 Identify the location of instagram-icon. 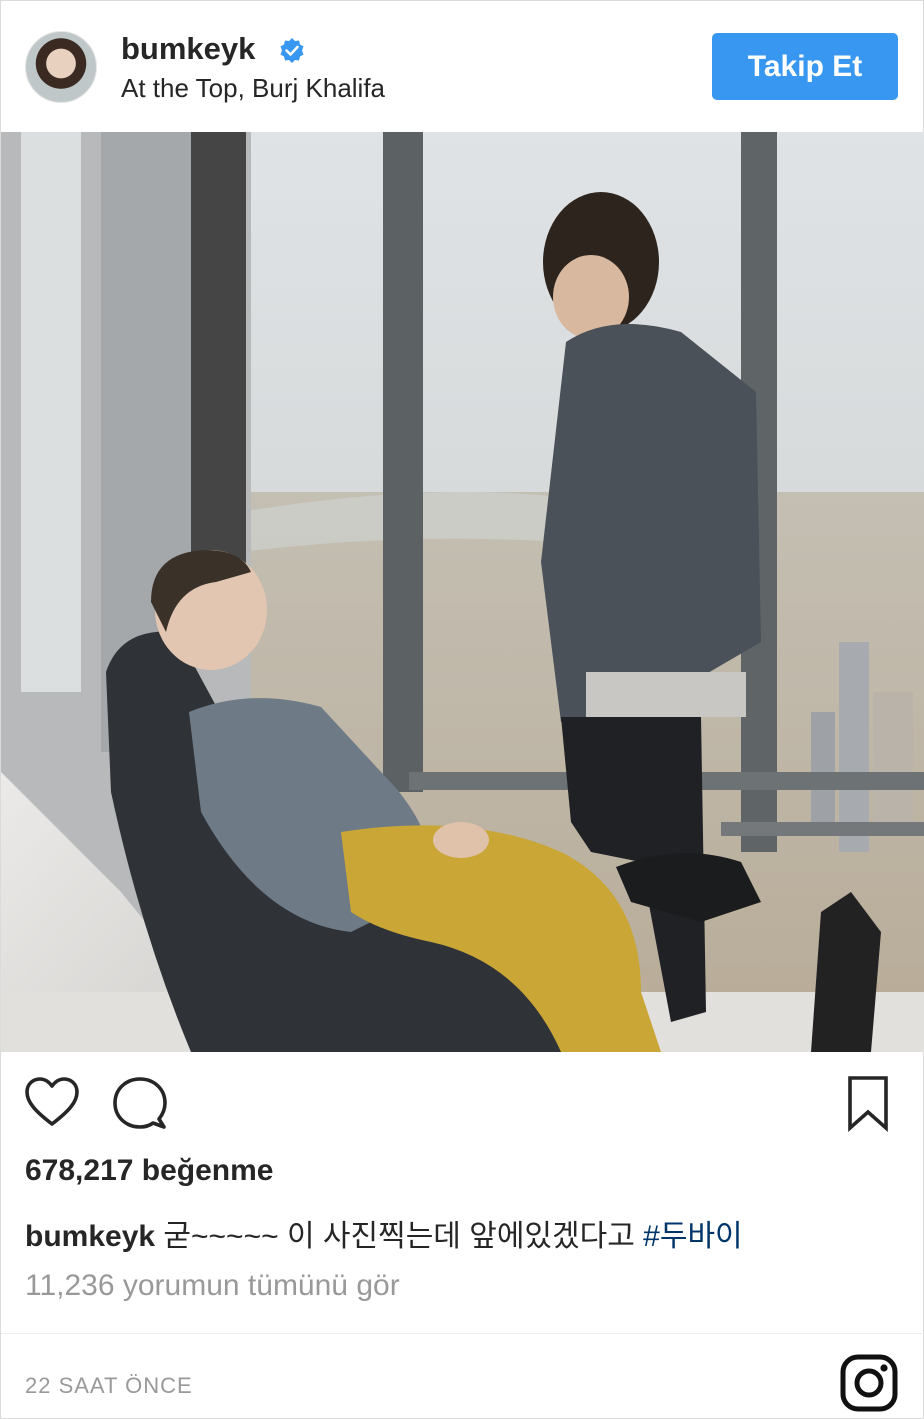
(869, 1383).